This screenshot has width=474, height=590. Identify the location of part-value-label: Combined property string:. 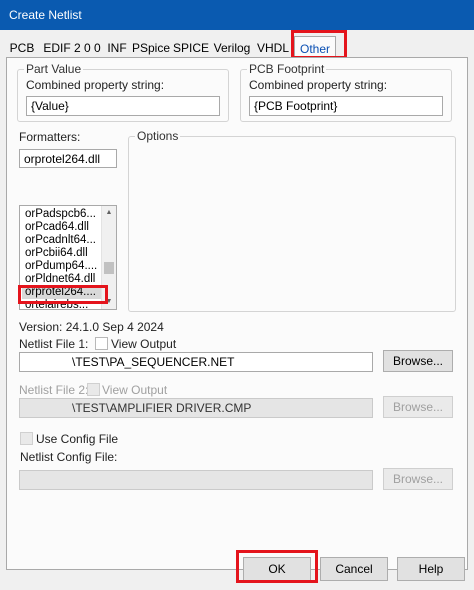
(95, 85).